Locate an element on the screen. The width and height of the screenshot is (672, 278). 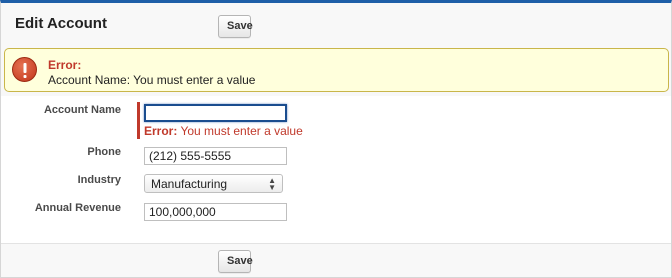
account-name-error: Error: You must enter a value is located at coordinates (223, 131).